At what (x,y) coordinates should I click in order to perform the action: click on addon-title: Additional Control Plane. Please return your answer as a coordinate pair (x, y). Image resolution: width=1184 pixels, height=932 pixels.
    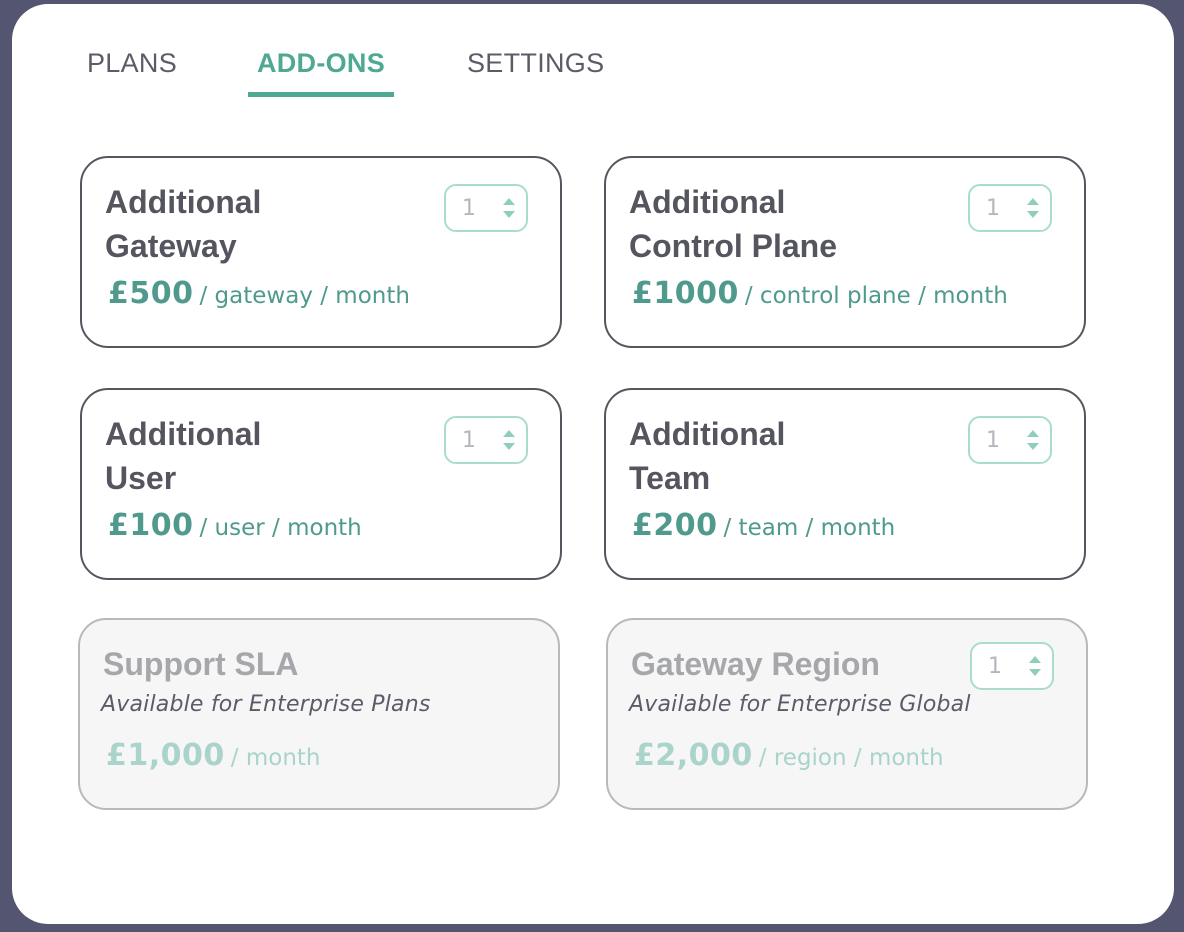
    Looking at the image, I should click on (789, 224).